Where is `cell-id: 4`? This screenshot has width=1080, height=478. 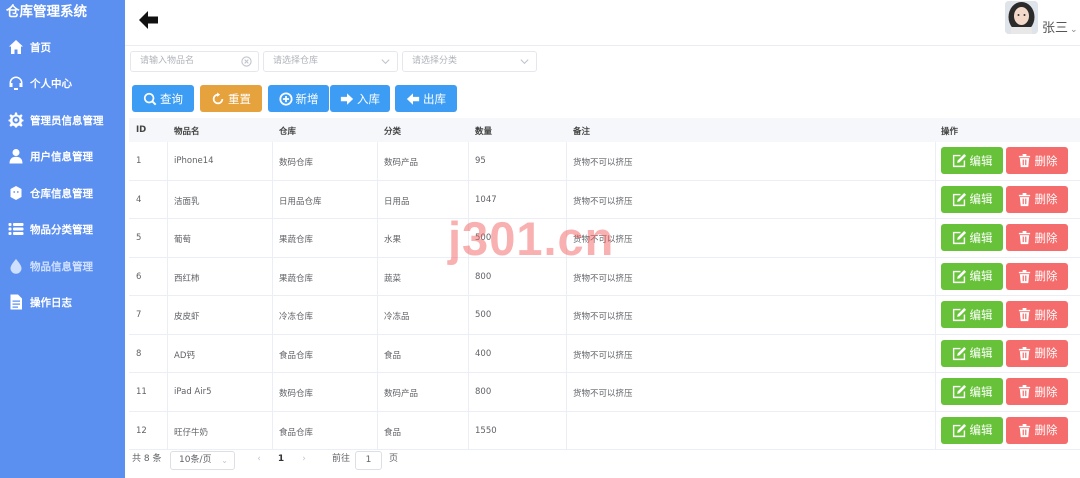
cell-id: 4 is located at coordinates (139, 199).